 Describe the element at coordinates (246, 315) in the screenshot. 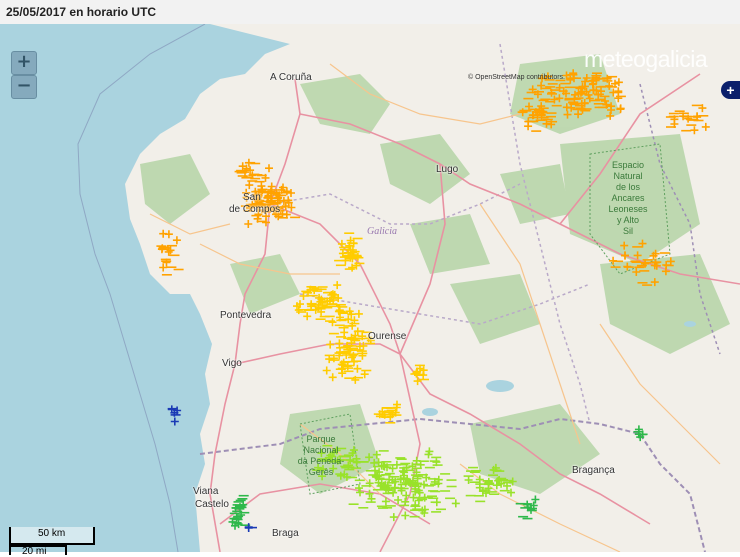

I see `city-label-pontevedra: Pontevedra` at that location.